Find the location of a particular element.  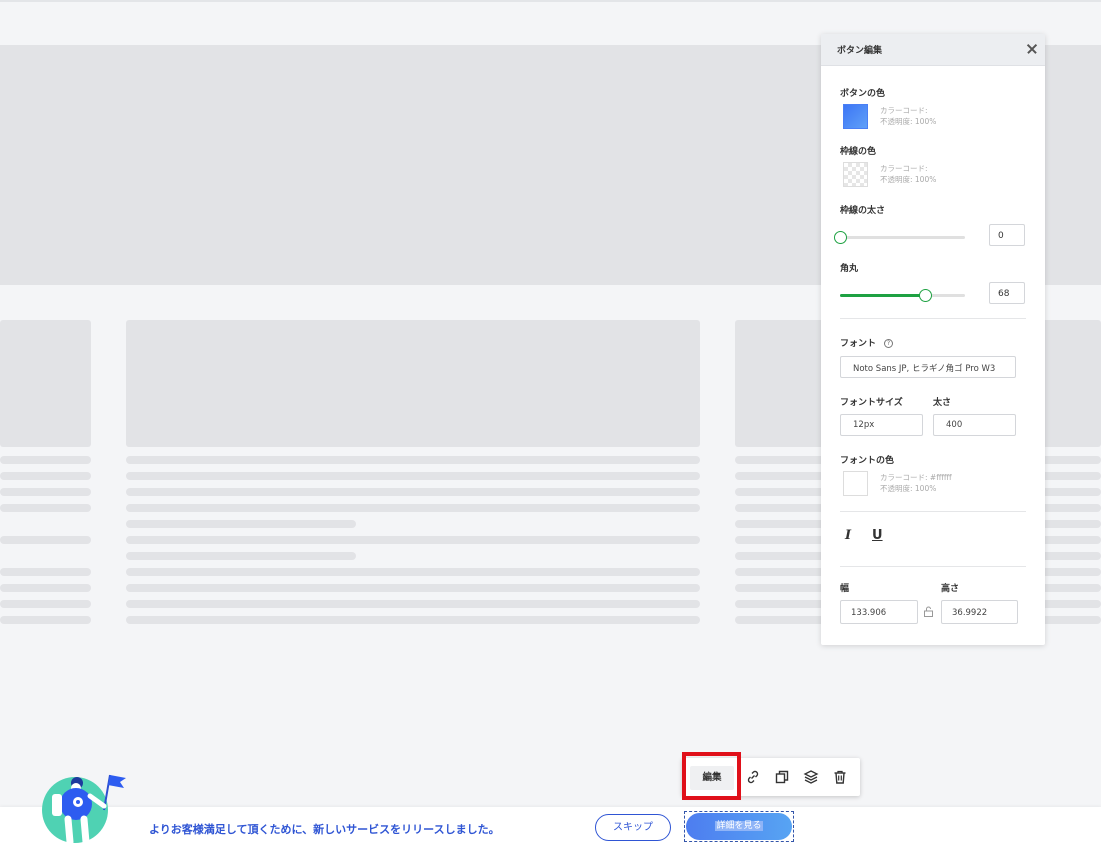

top-bar is located at coordinates (550, 1).